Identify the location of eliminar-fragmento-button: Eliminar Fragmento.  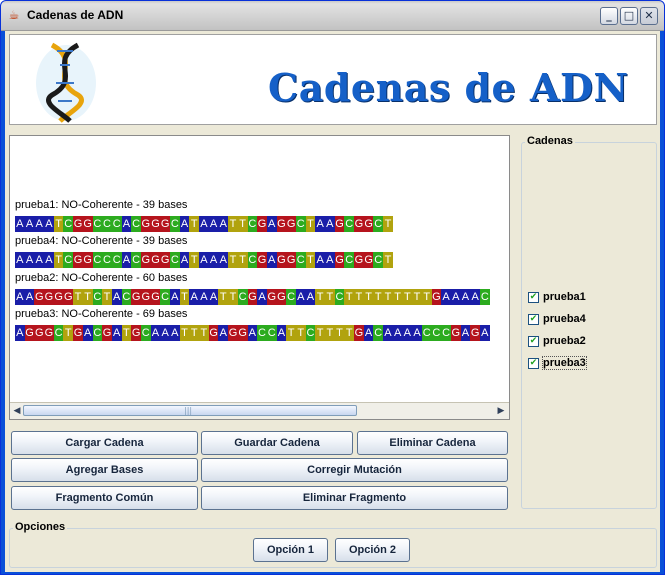
(354, 498).